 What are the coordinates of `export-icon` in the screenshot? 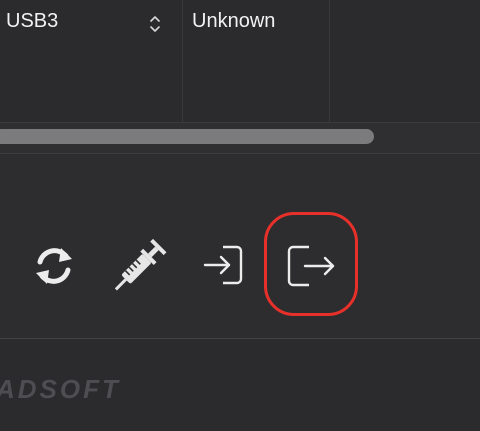 It's located at (311, 266).